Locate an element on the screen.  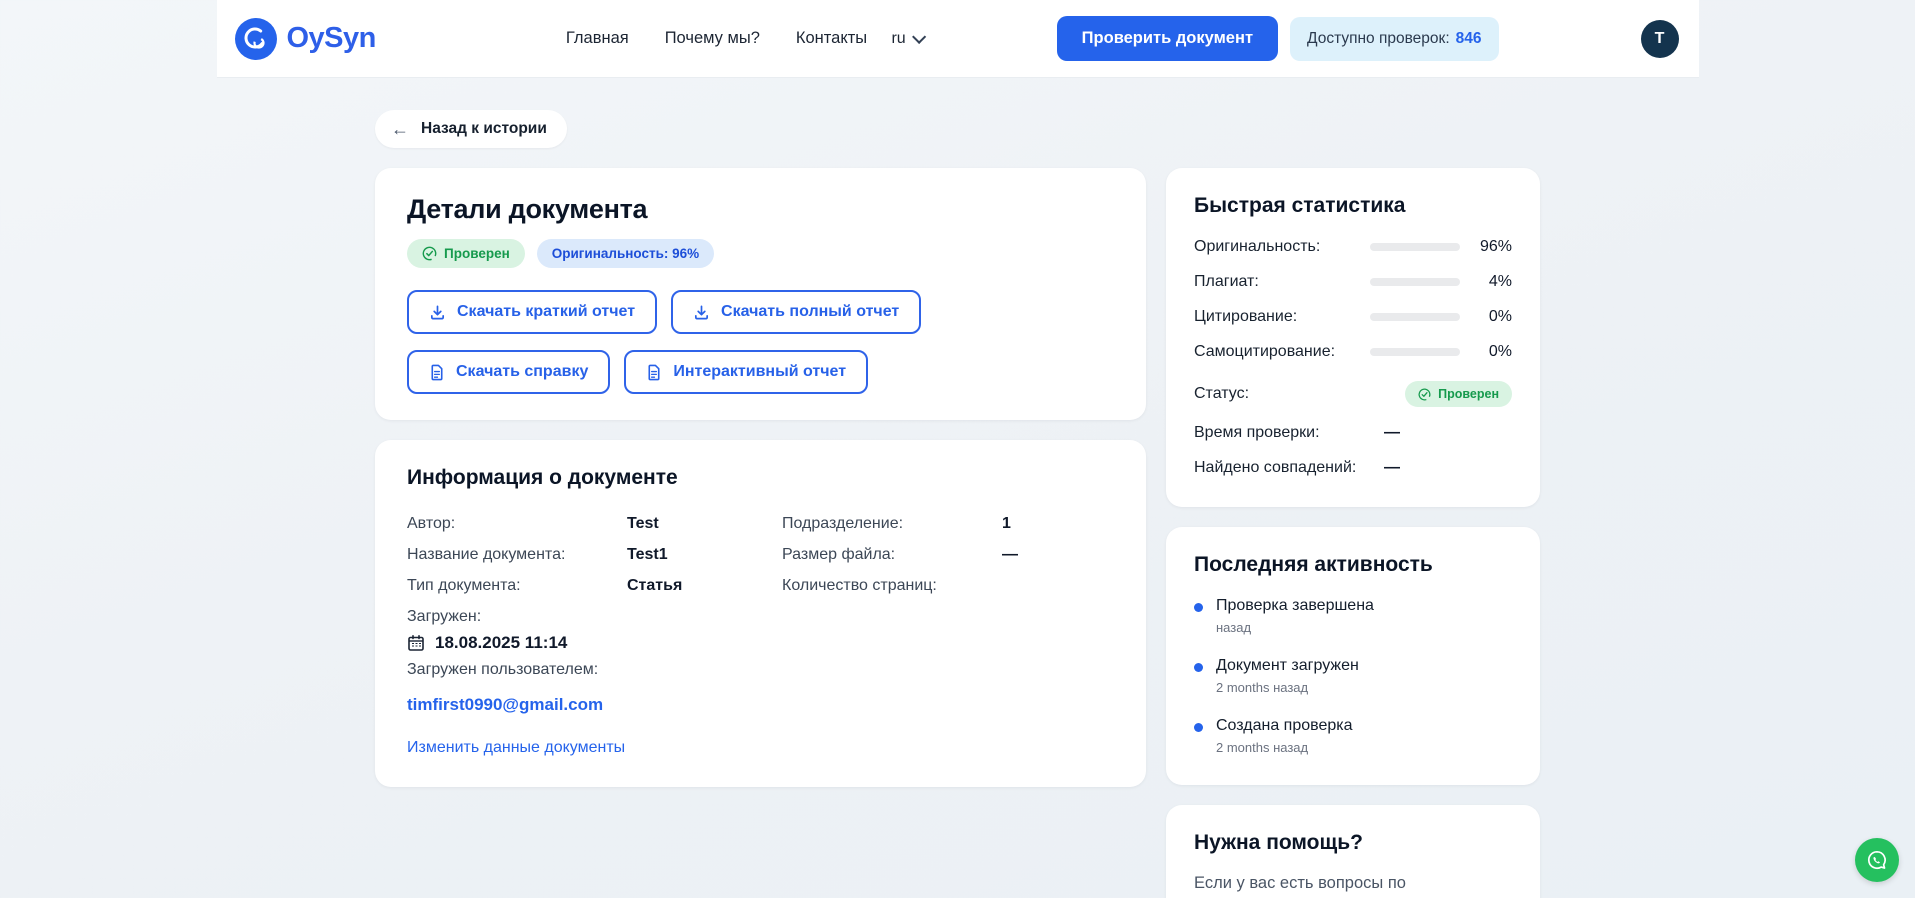
stat-status-row: Статус: Проверен is located at coordinates (1353, 394).